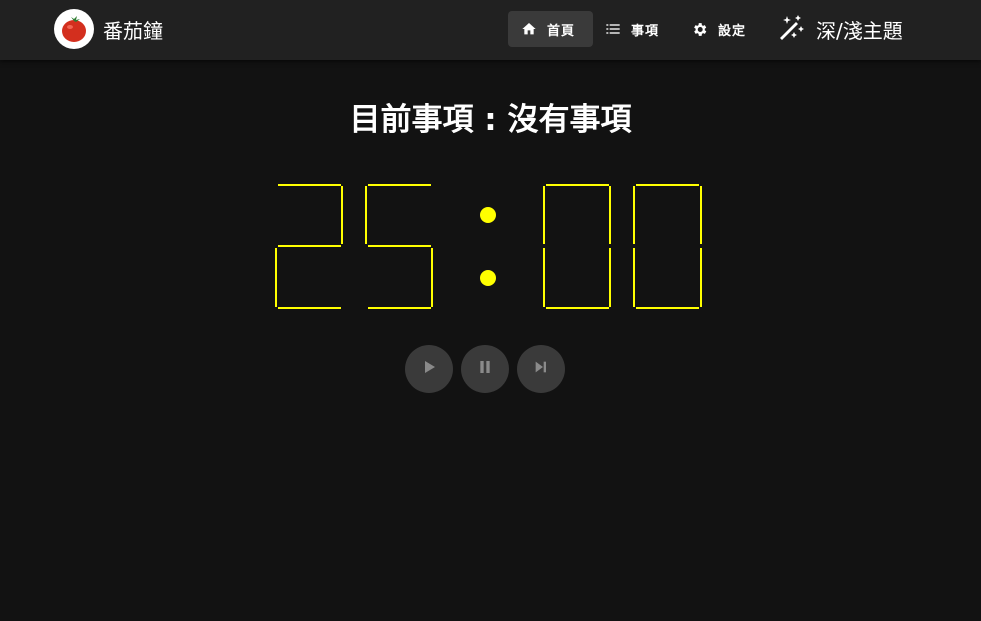 The height and width of the screenshot is (621, 981). Describe the element at coordinates (490, 120) in the screenshot. I see `current-task-title: 目前事項 : 沒有事項` at that location.